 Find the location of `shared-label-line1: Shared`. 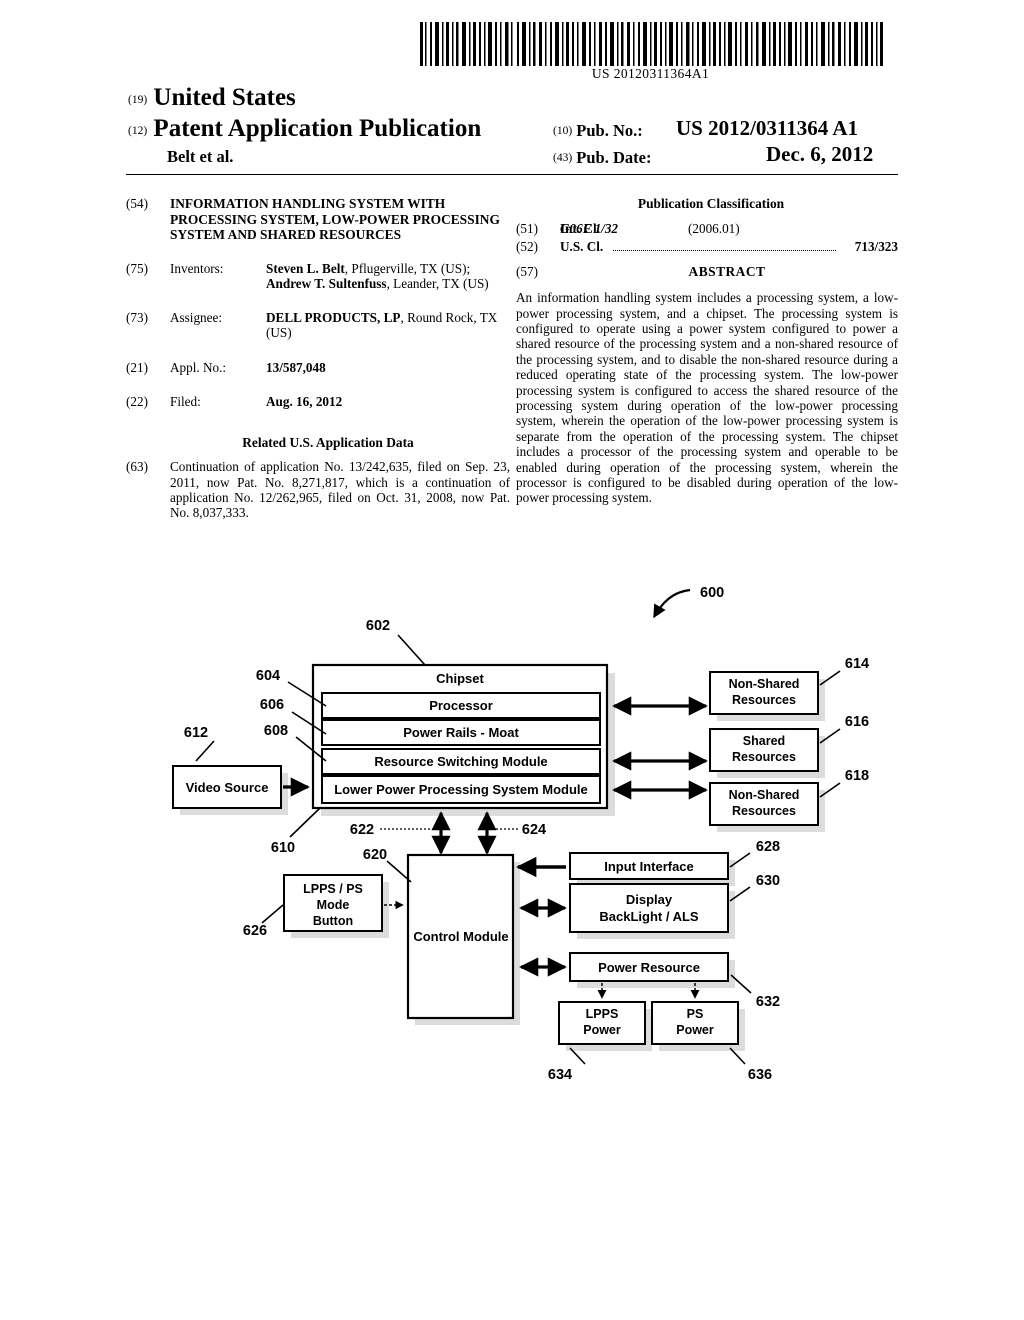

shared-label-line1: Shared is located at coordinates (764, 741).